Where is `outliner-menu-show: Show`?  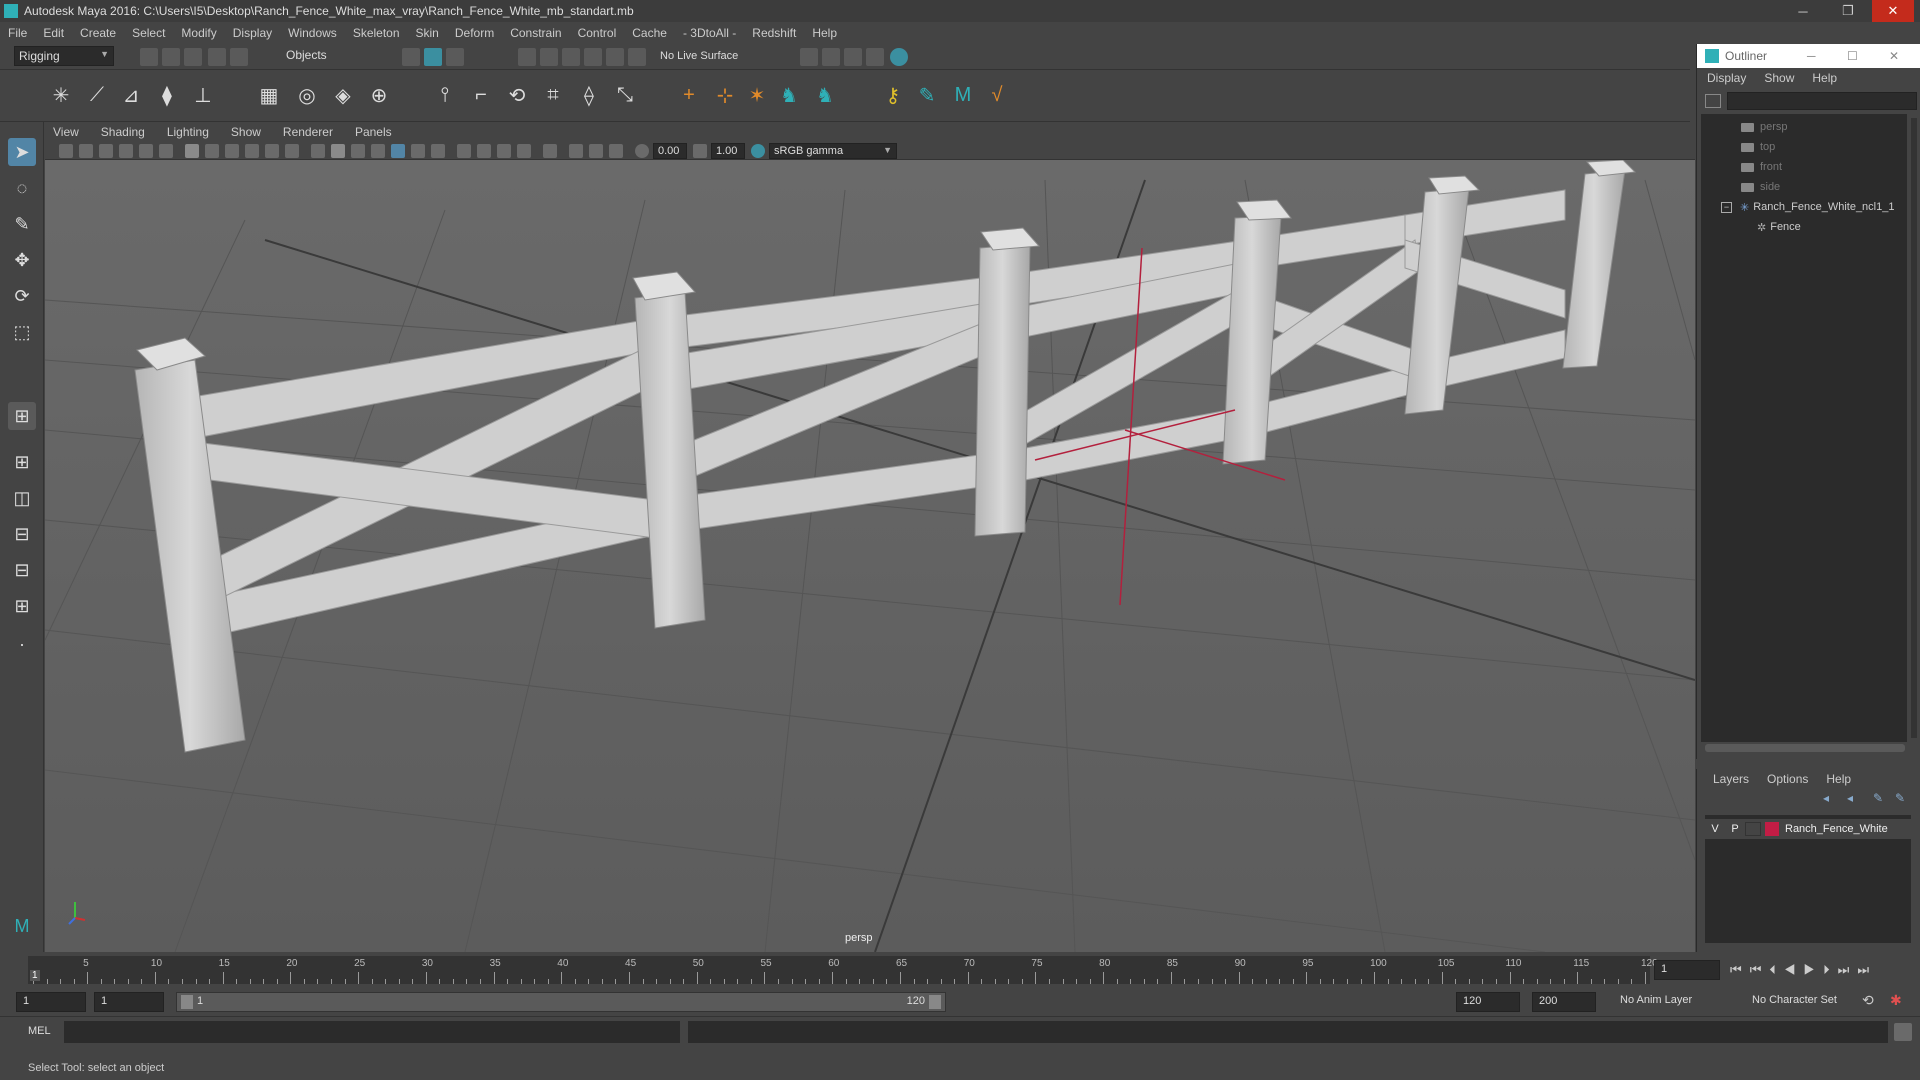 outliner-menu-show: Show is located at coordinates (1779, 78).